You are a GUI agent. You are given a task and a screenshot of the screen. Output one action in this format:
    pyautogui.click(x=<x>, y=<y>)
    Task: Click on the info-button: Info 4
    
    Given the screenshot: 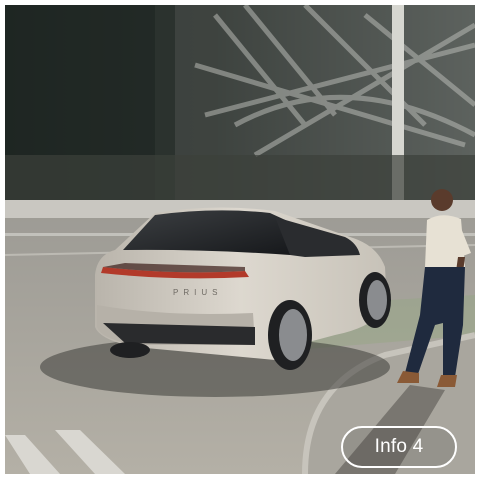 What is the action you would take?
    pyautogui.click(x=399, y=447)
    